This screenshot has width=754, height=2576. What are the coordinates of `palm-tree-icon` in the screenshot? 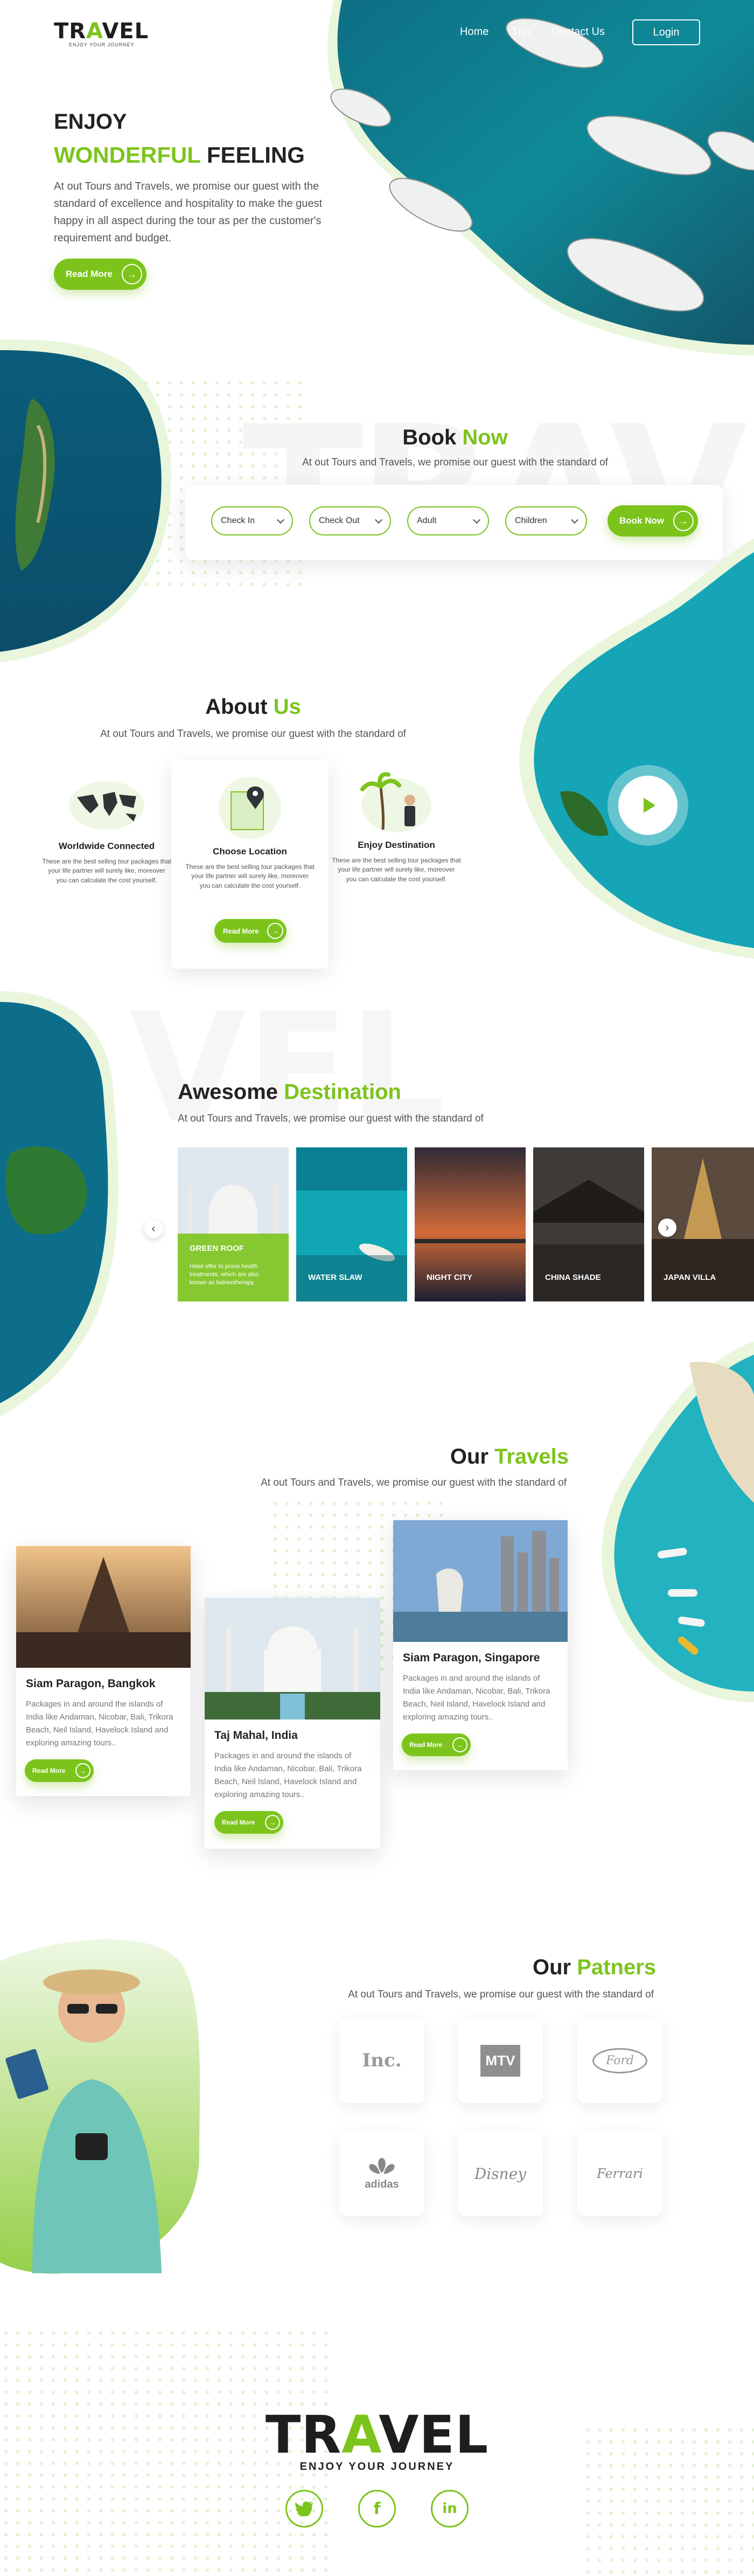 It's located at (396, 802).